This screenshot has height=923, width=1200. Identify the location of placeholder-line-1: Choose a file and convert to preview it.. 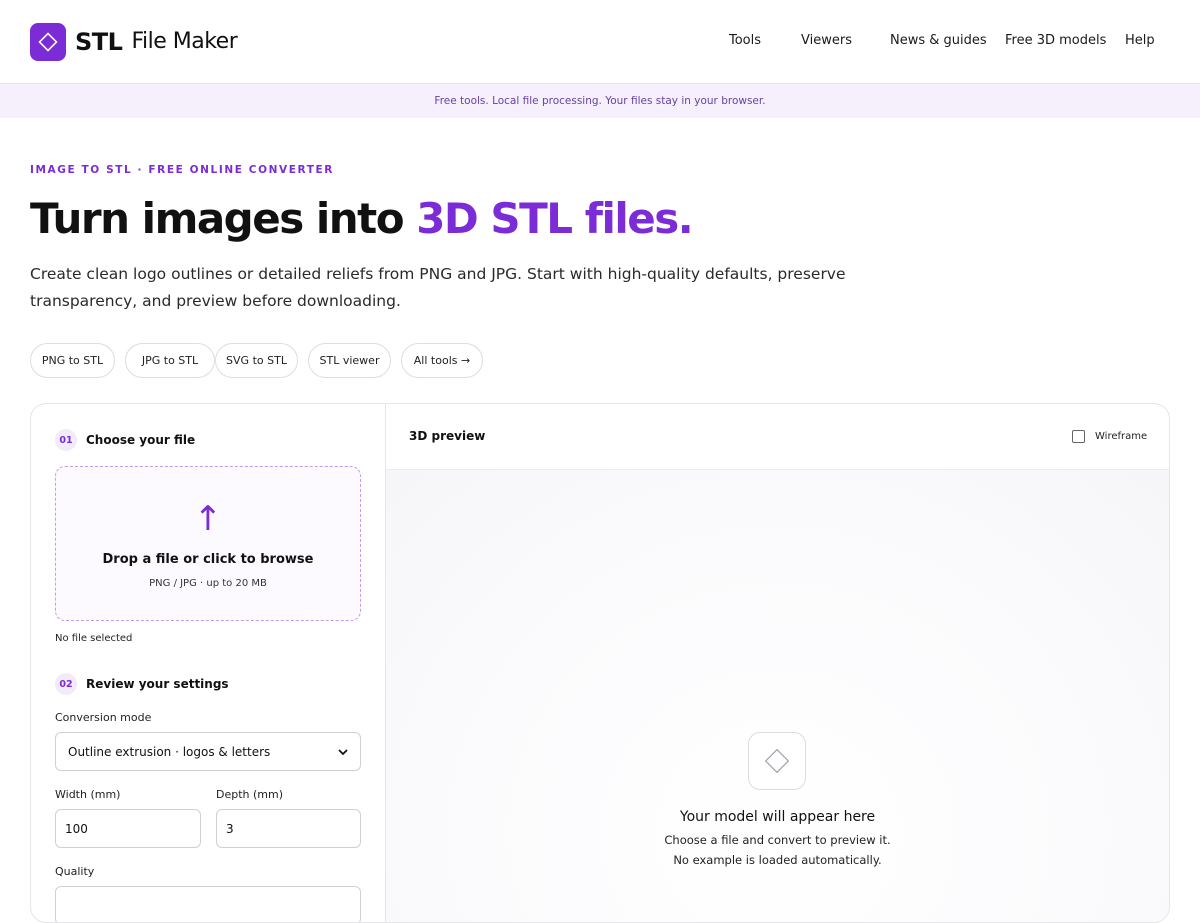
(777, 840).